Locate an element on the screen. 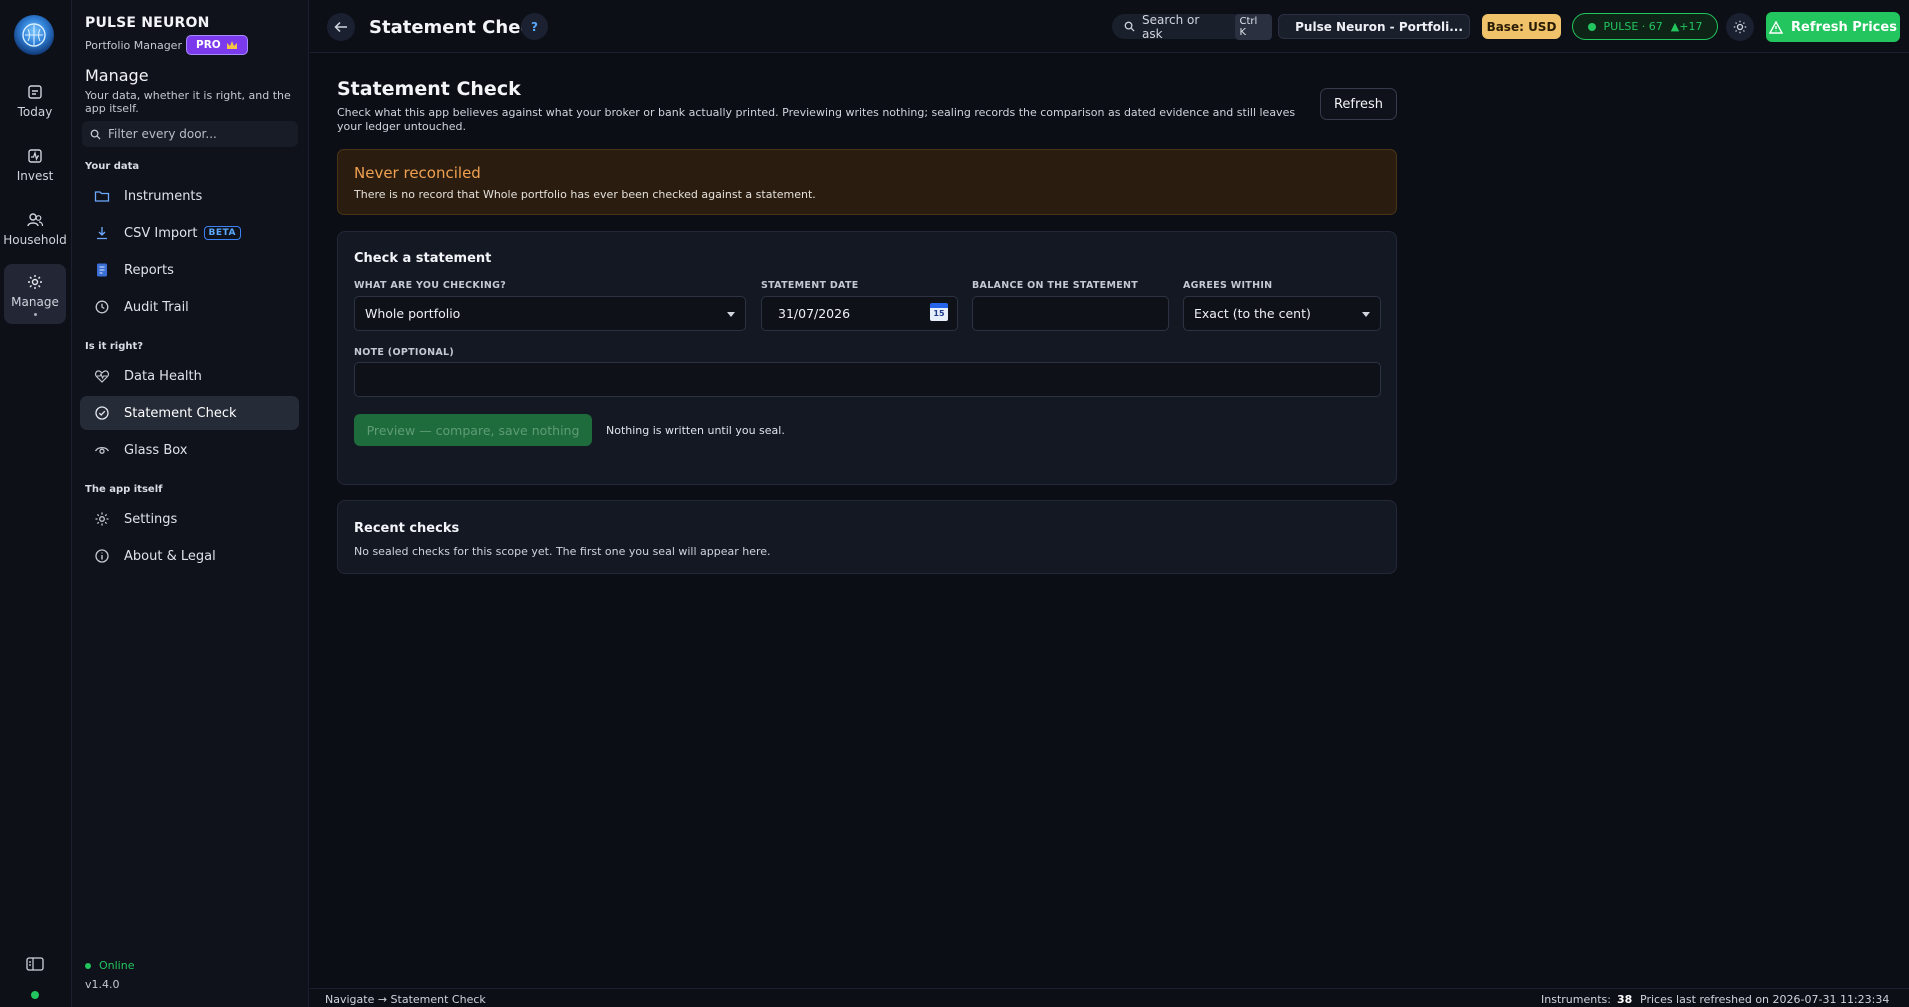  refresh-button: Refresh is located at coordinates (1358, 104).